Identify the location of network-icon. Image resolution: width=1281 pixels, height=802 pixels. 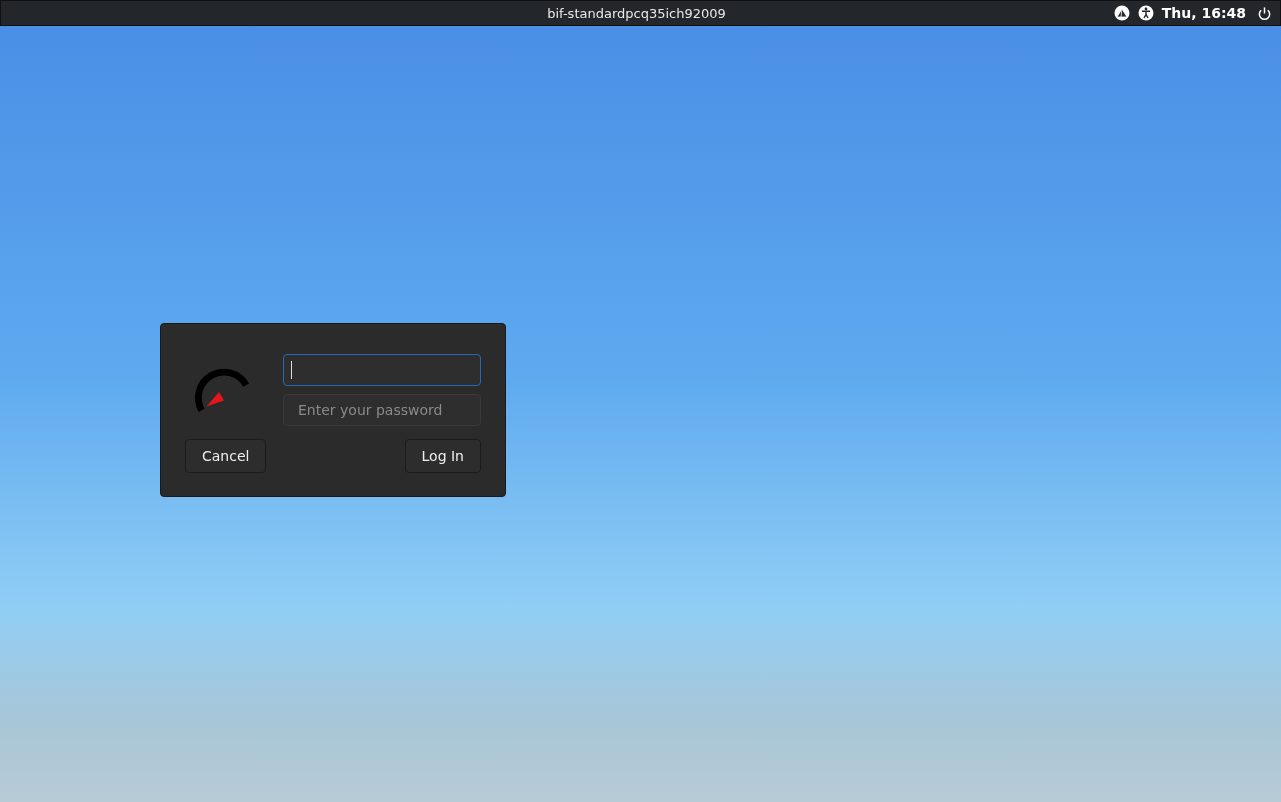
(1121, 13).